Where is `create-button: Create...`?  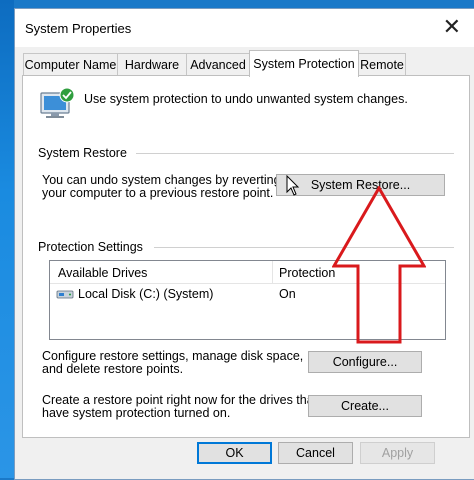
create-button: Create... is located at coordinates (365, 406).